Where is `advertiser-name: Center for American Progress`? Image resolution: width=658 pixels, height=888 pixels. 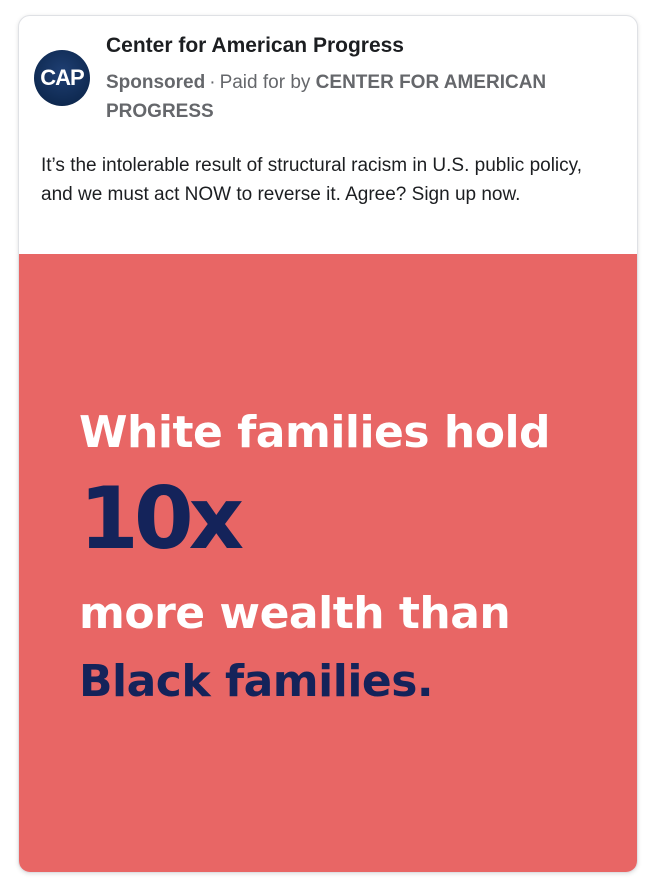
advertiser-name: Center for American Progress is located at coordinates (255, 46).